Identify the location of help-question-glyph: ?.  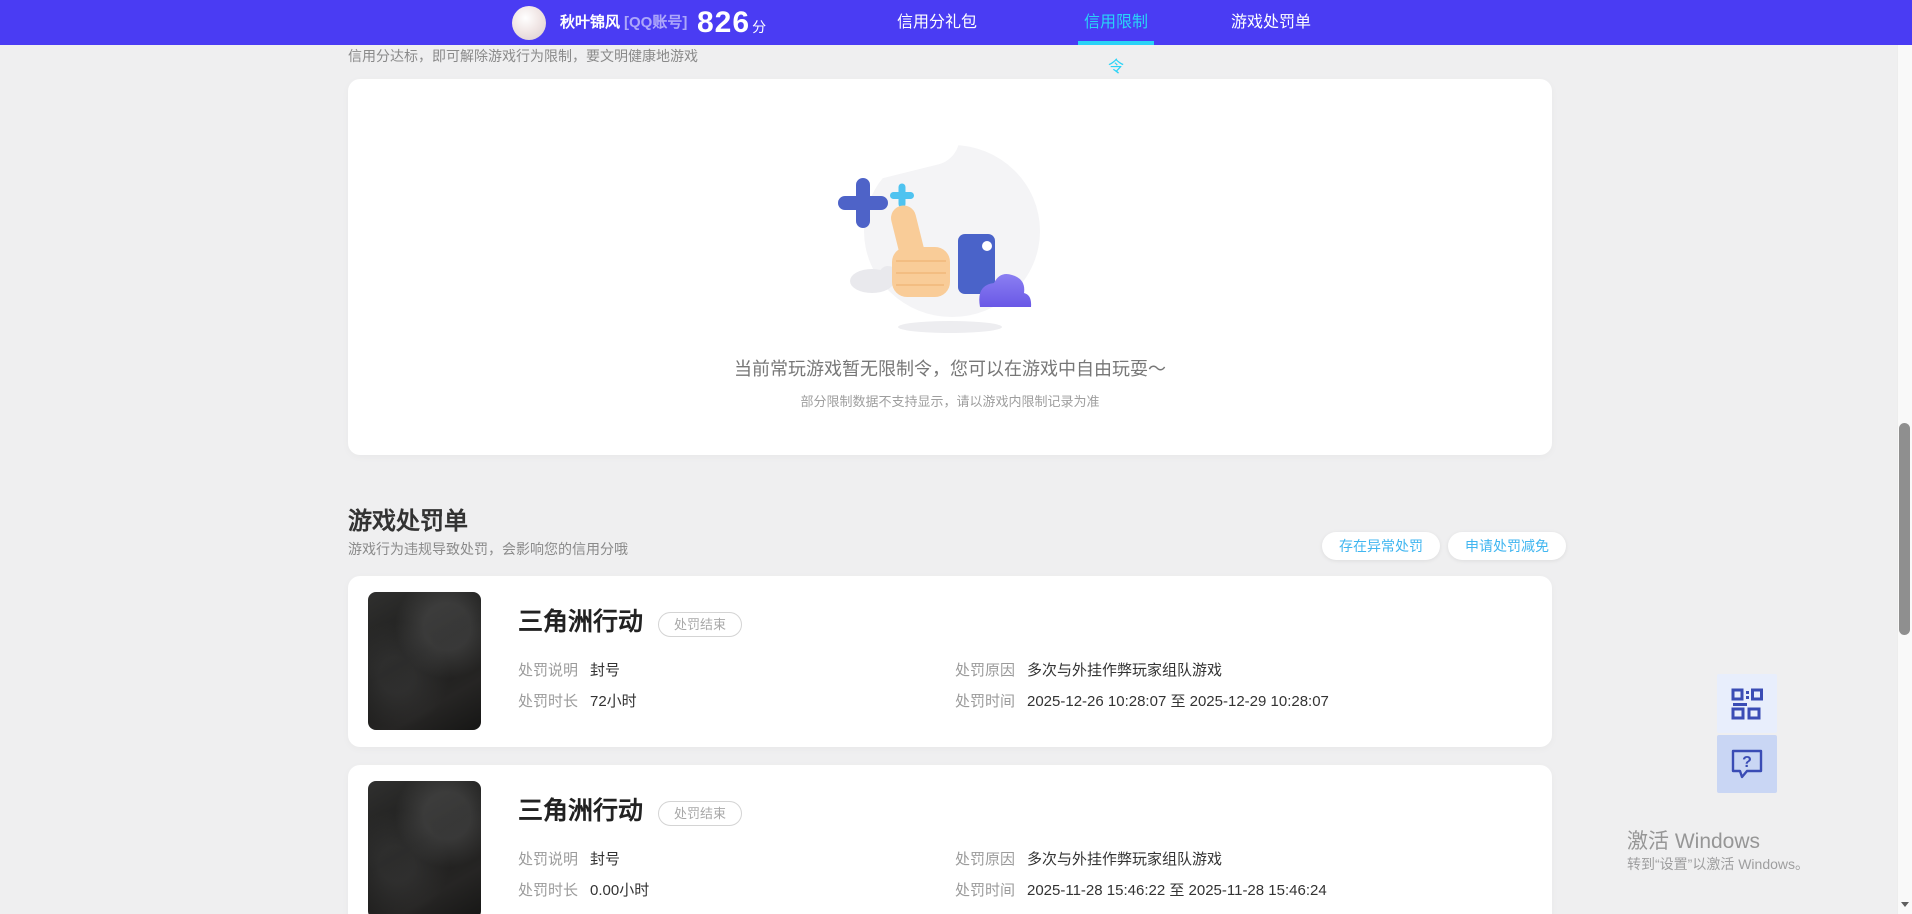
(1747, 762).